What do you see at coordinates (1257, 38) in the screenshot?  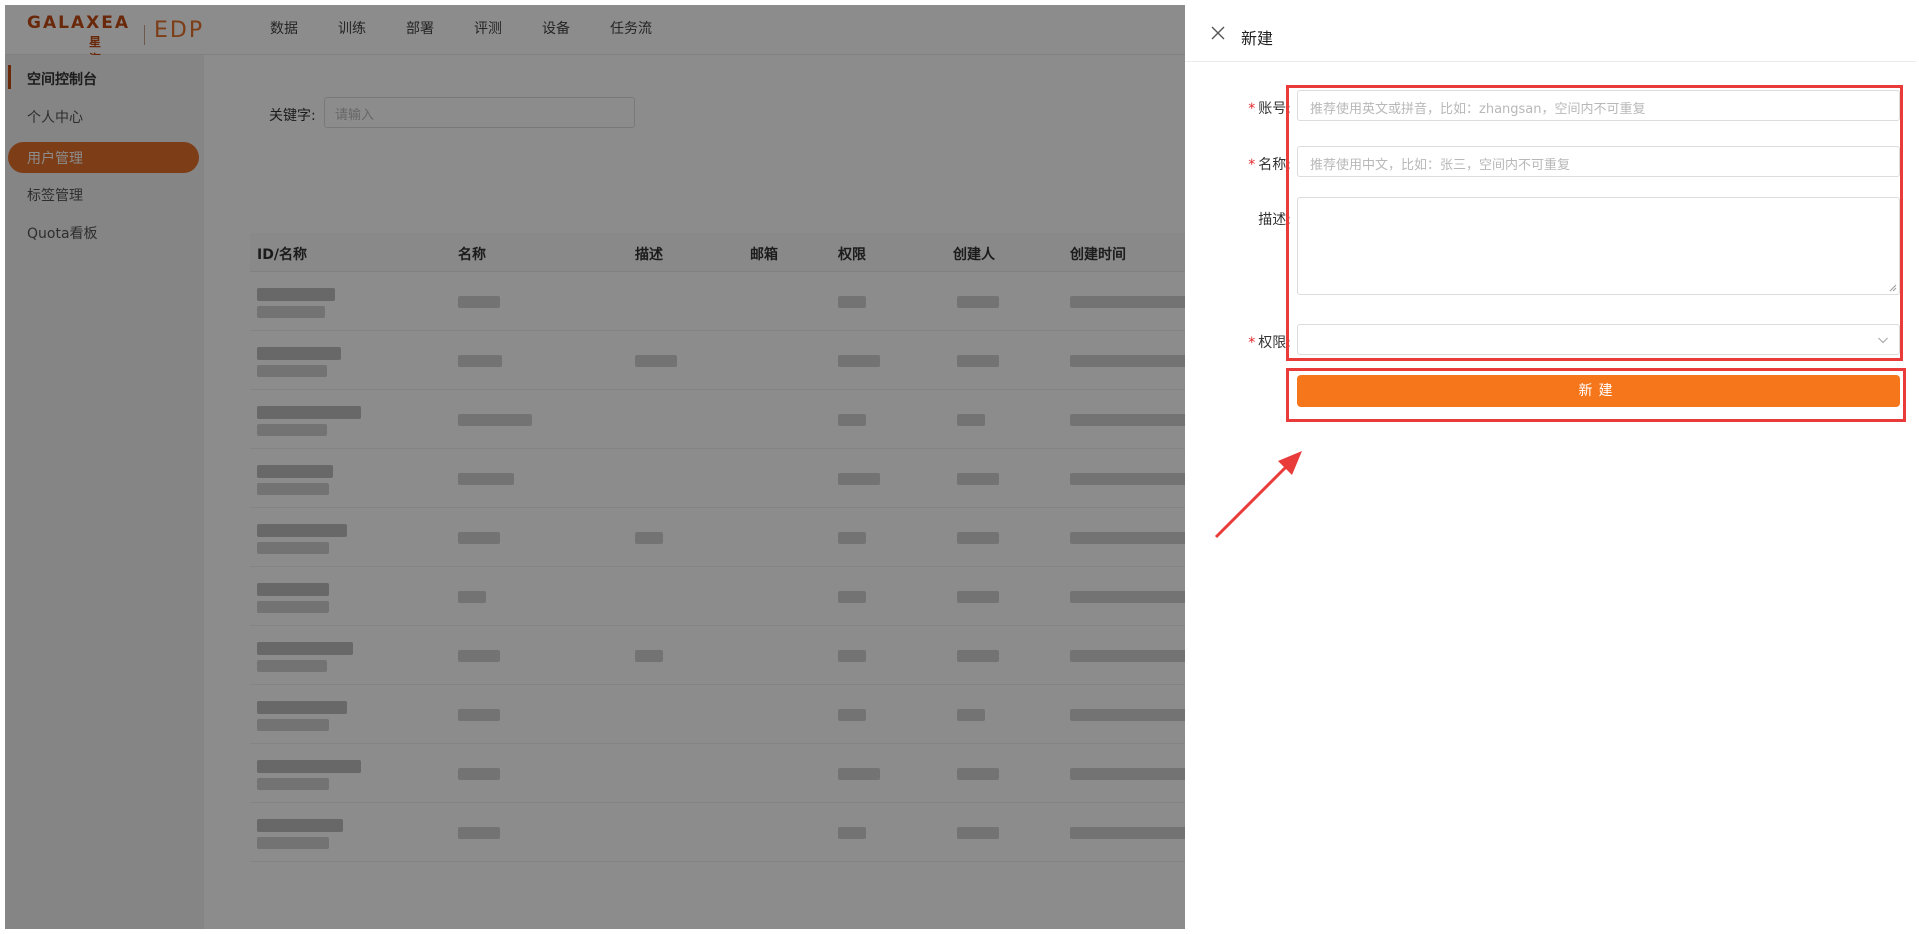 I see `drawer-title: 新建` at bounding box center [1257, 38].